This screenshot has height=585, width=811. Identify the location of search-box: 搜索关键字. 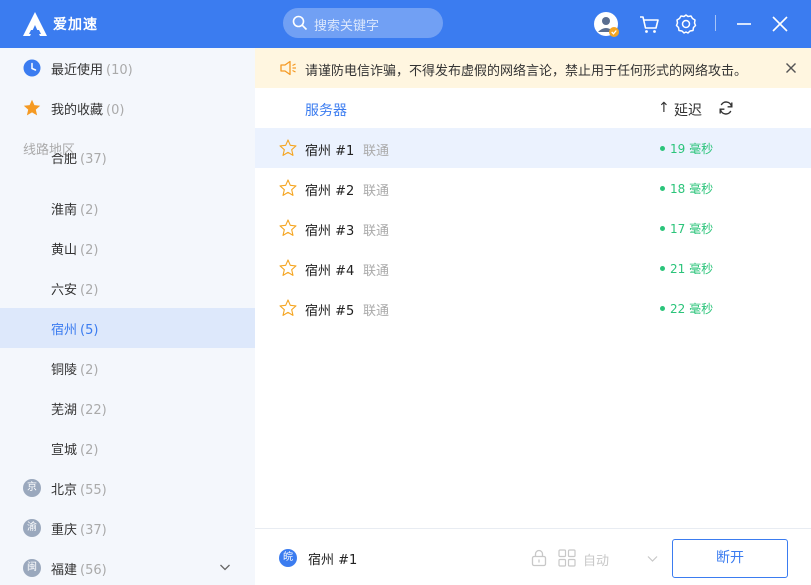
(363, 23).